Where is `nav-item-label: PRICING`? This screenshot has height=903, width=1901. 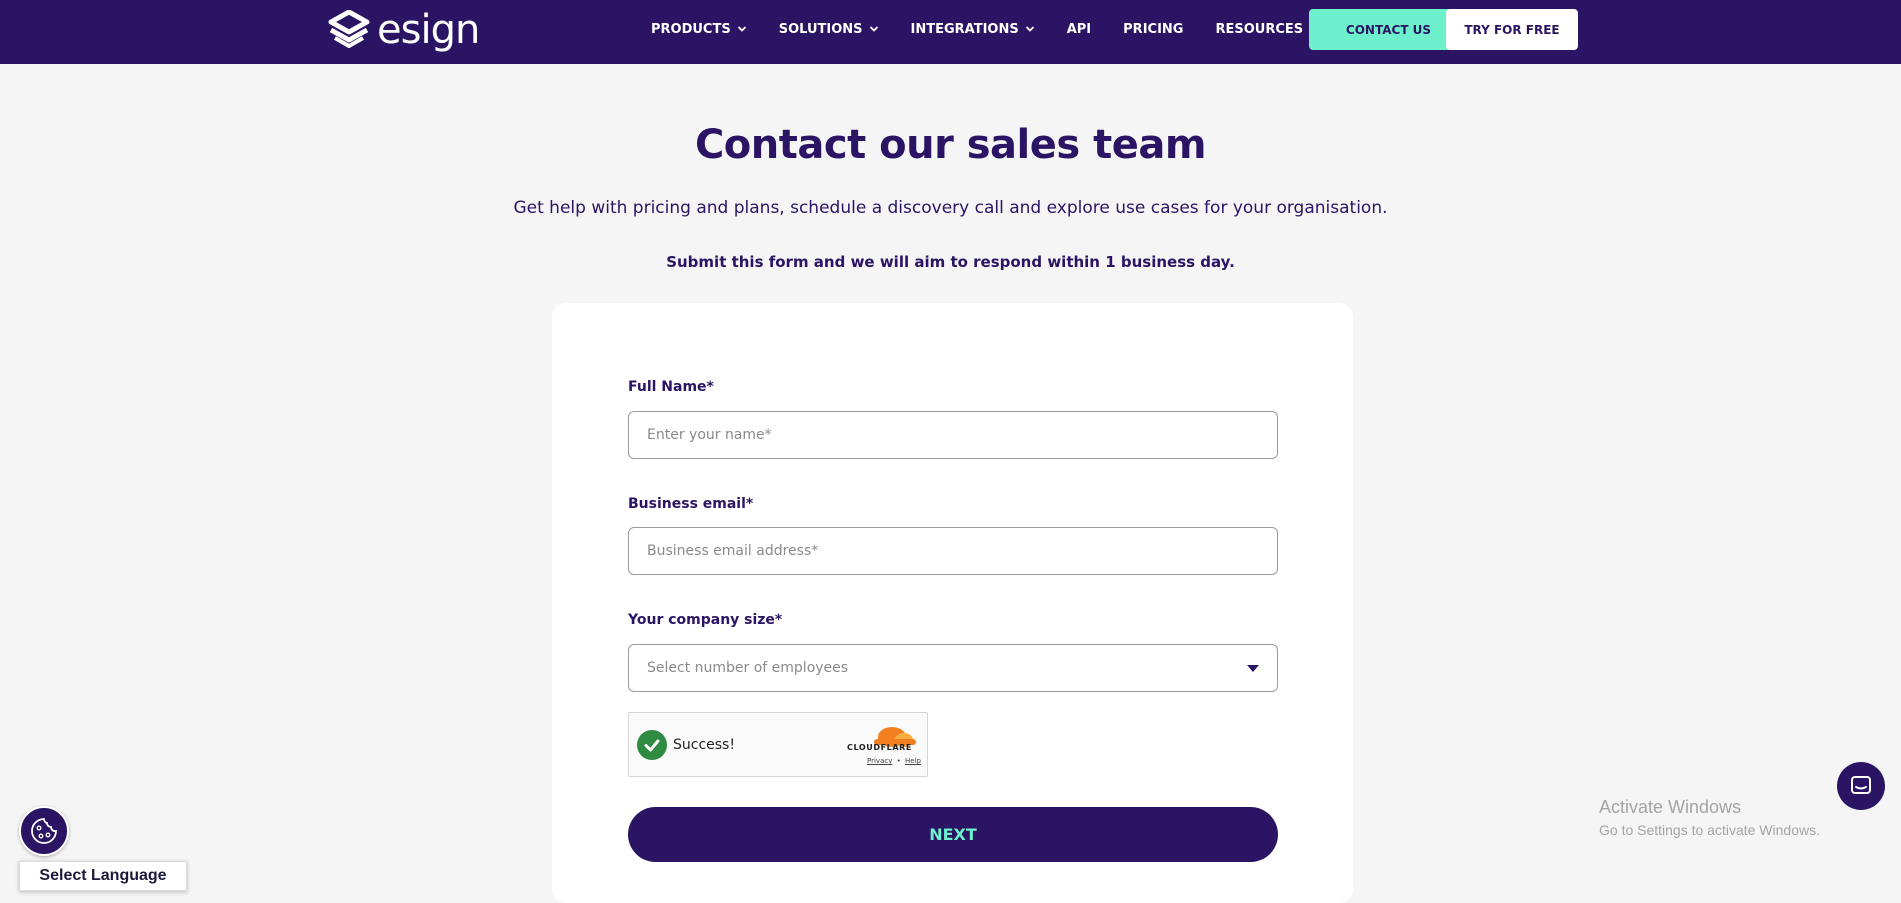 nav-item-label: PRICING is located at coordinates (1153, 29).